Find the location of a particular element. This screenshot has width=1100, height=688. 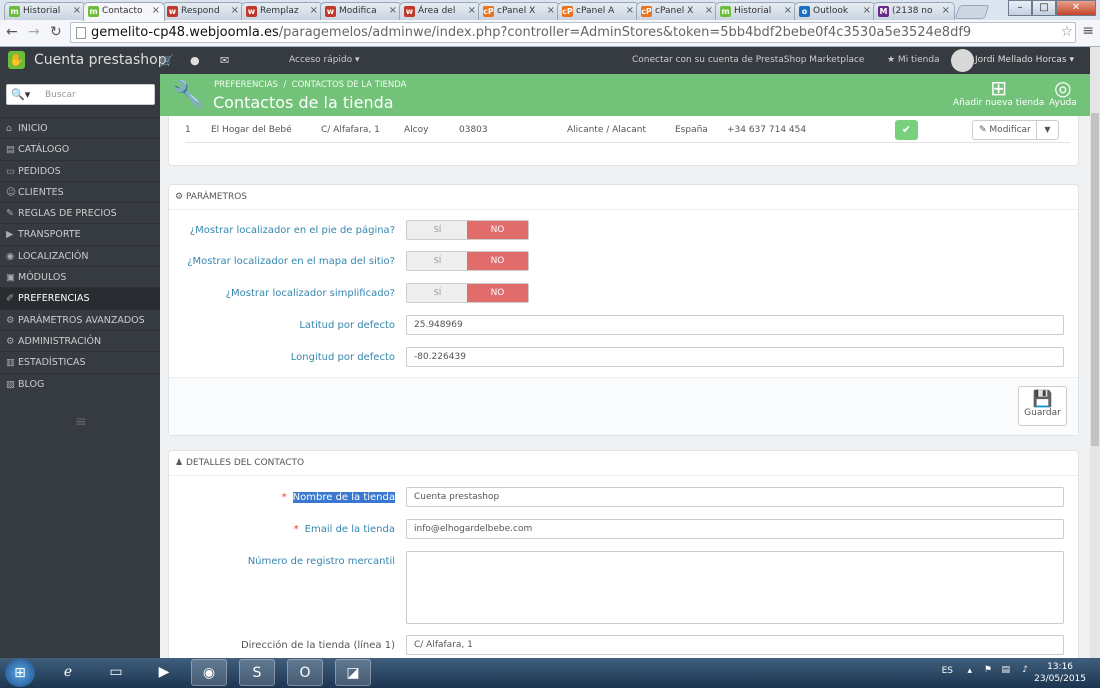

registry-textarea is located at coordinates (735, 587).